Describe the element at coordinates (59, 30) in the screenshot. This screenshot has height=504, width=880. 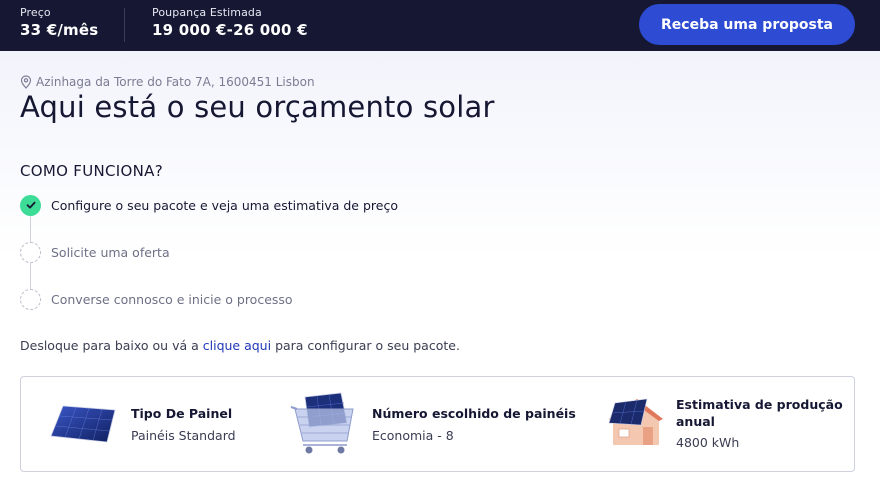
I see `price-value: 33 €/mês` at that location.